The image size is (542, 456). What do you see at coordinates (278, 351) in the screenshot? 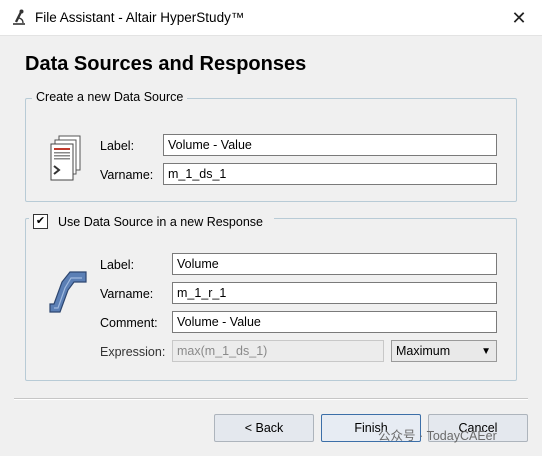
I see `response-expression-field: max(m_1_ds_1)` at bounding box center [278, 351].